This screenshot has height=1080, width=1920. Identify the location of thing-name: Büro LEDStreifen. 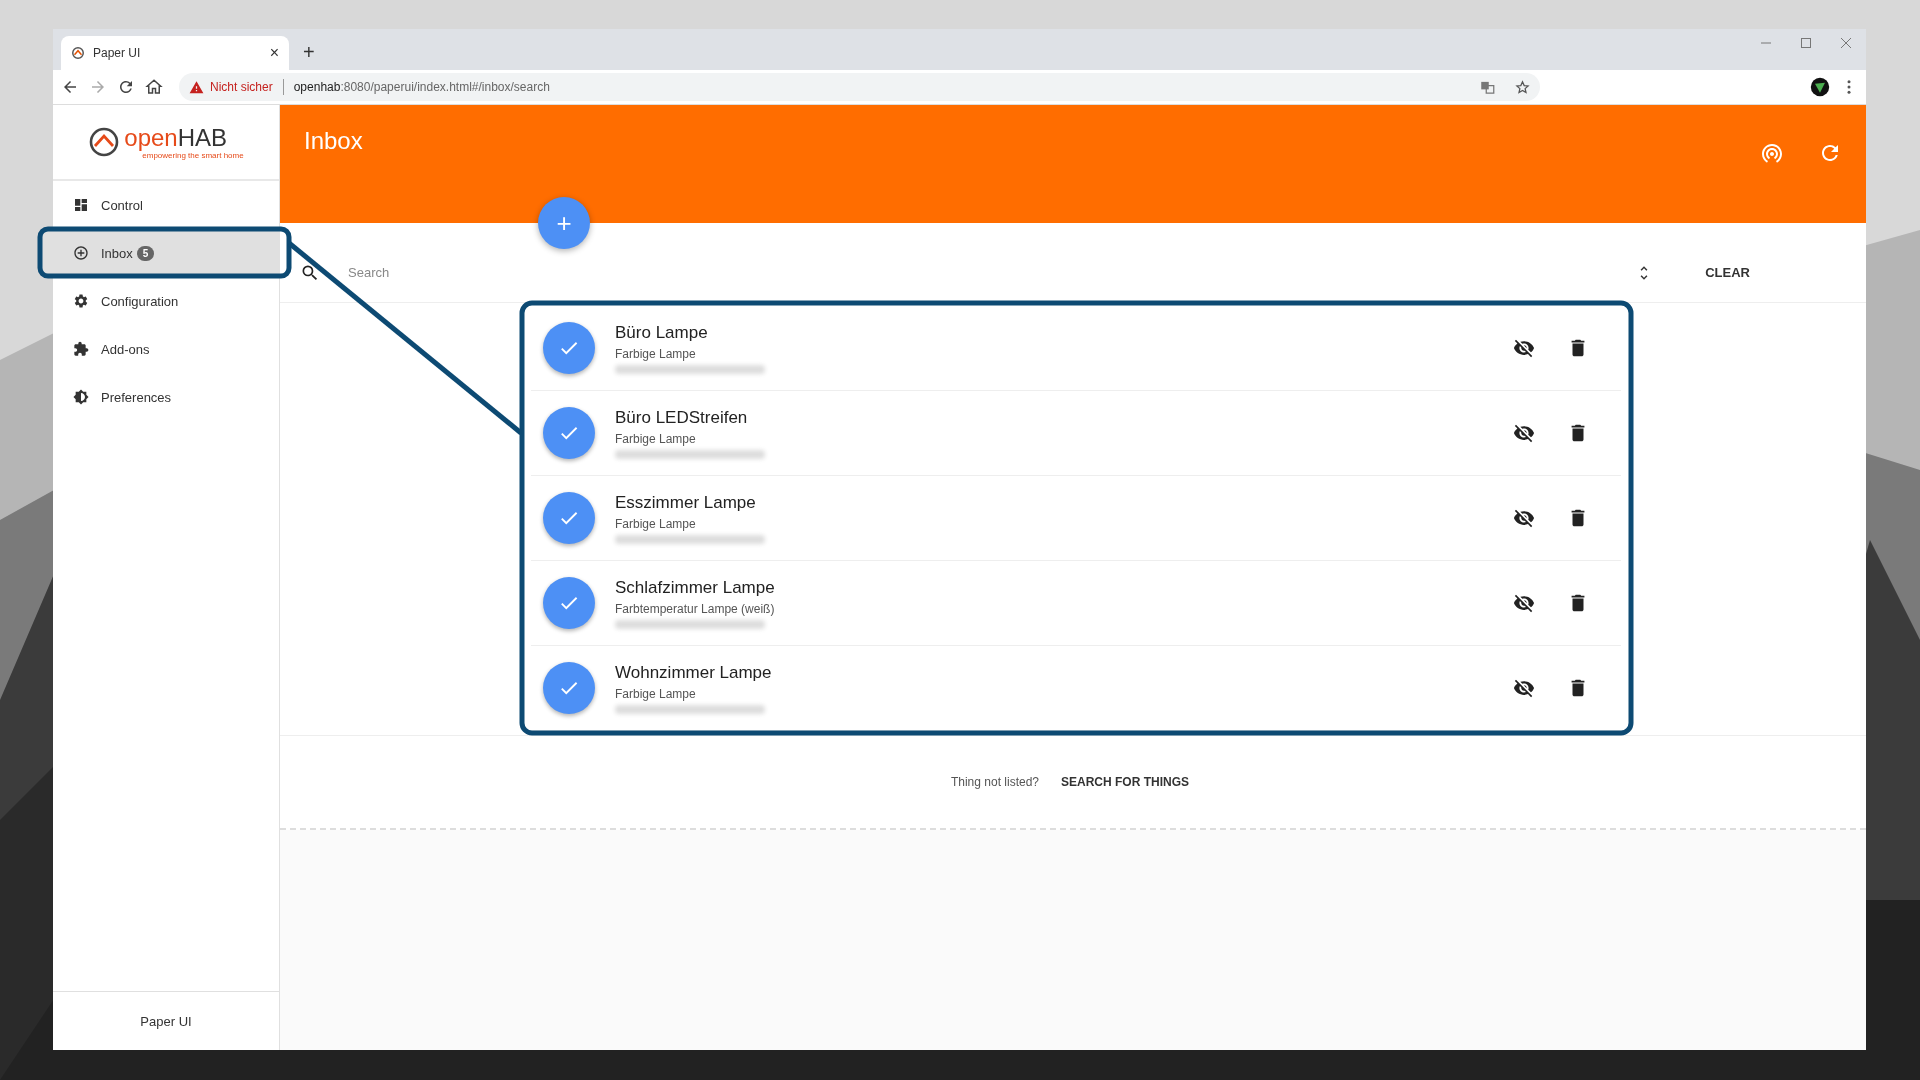
(682, 417).